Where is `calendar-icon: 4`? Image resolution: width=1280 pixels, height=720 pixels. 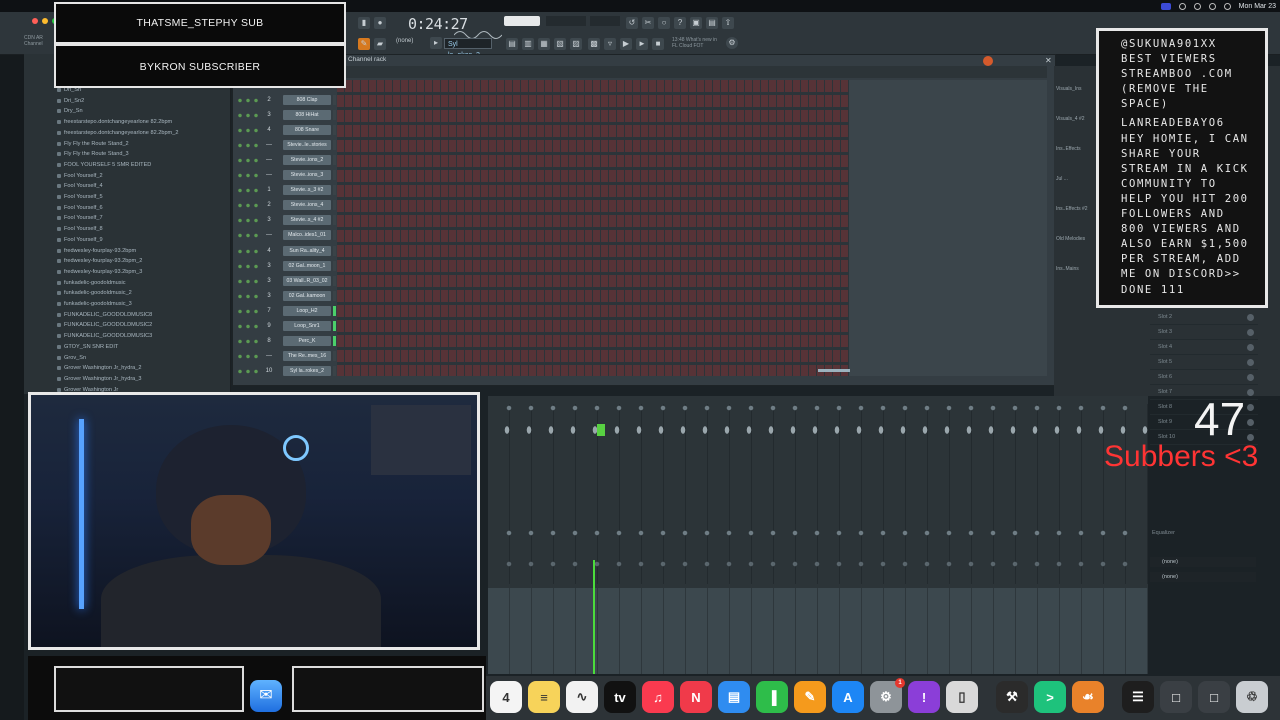
calendar-icon: 4 is located at coordinates (506, 697).